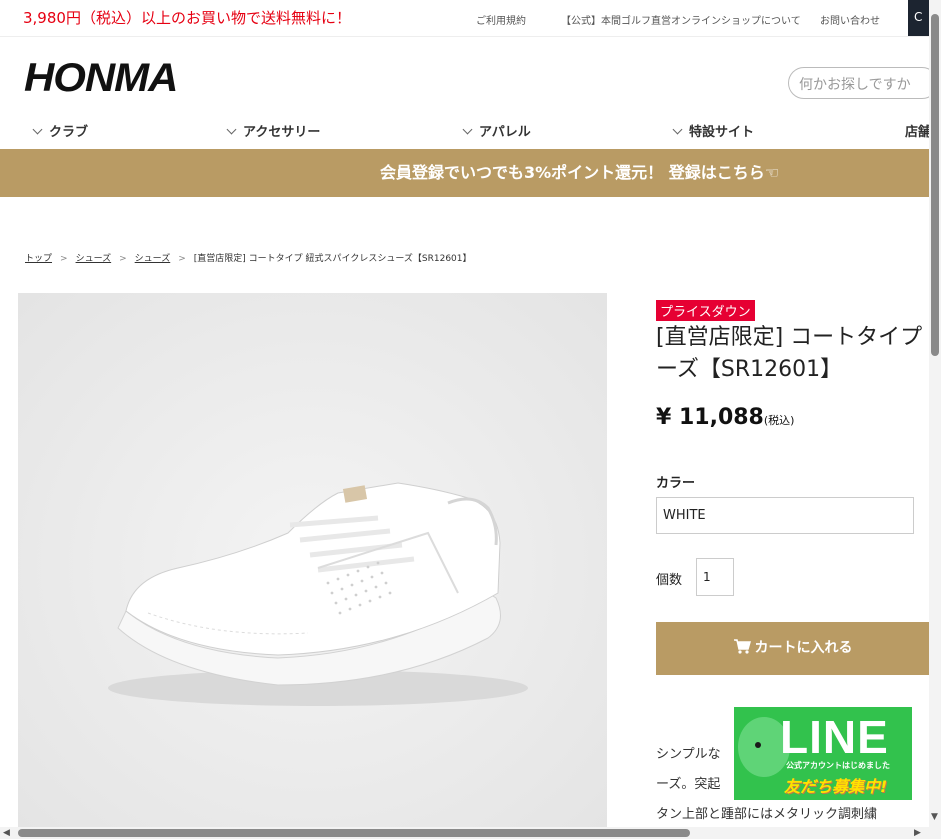 The image size is (941, 839). I want to click on member-banner-text: 会員登録でいつでも3%ポイント還元！ 登録はこちら☜, so click(464, 173).